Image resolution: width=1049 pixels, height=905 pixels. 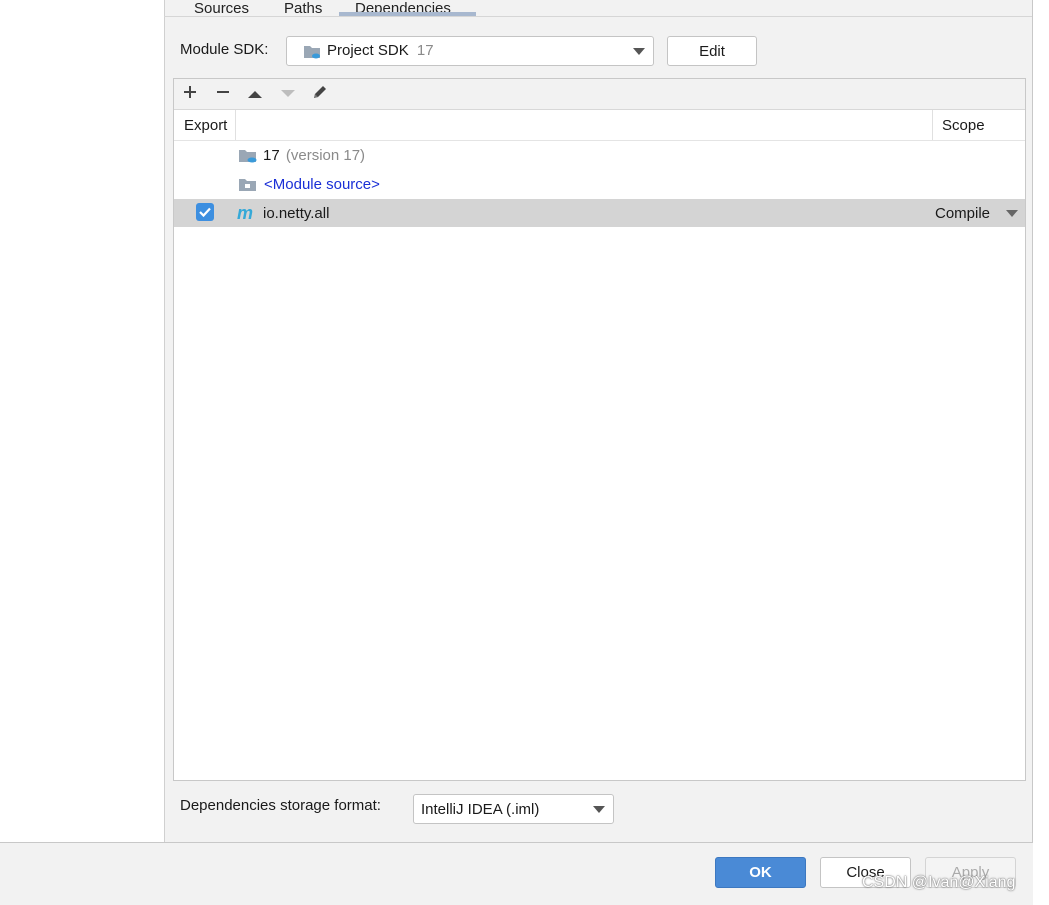 I want to click on move-up-button, so click(x=255, y=94).